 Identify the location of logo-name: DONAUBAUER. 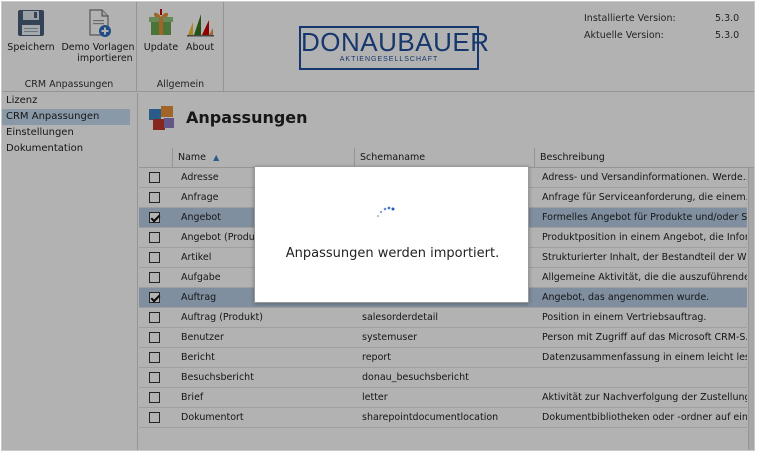
(395, 42).